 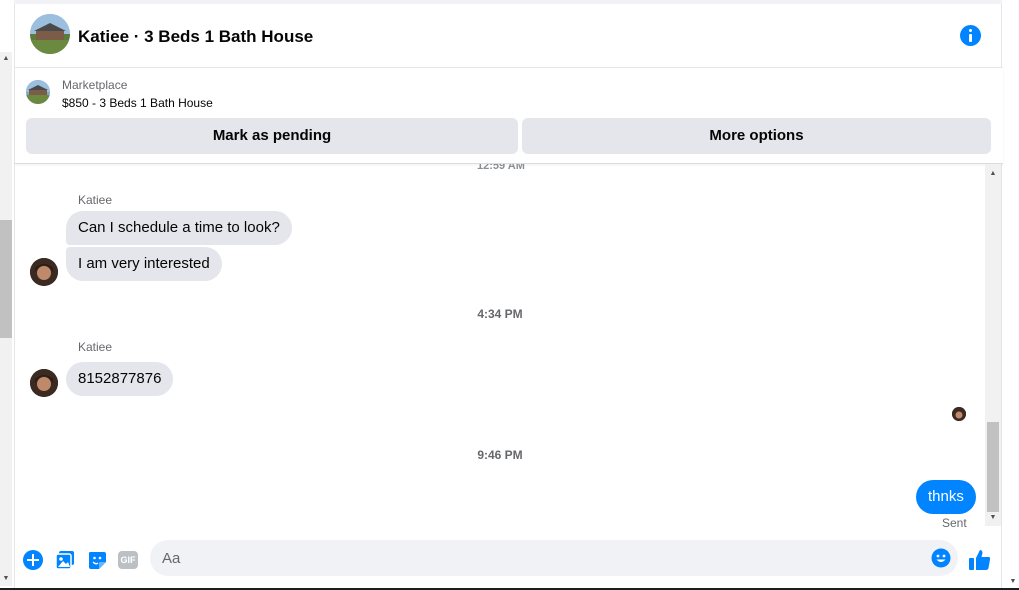 I want to click on gif-icon: GIF, so click(x=128, y=560).